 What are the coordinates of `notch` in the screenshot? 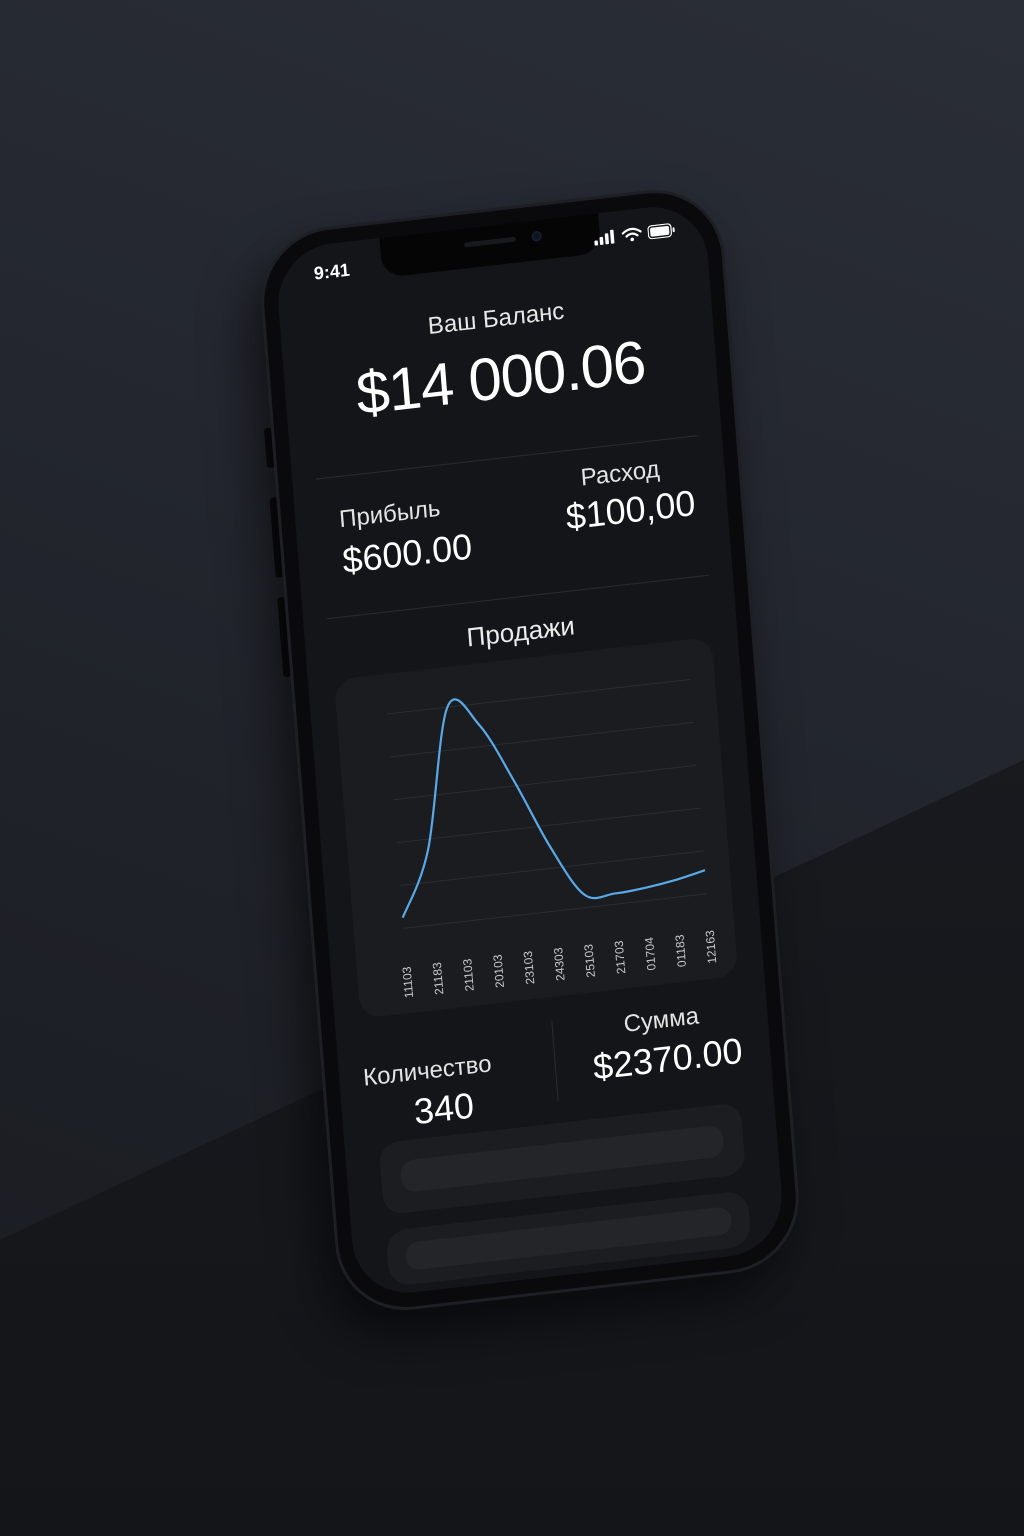 It's located at (490, 245).